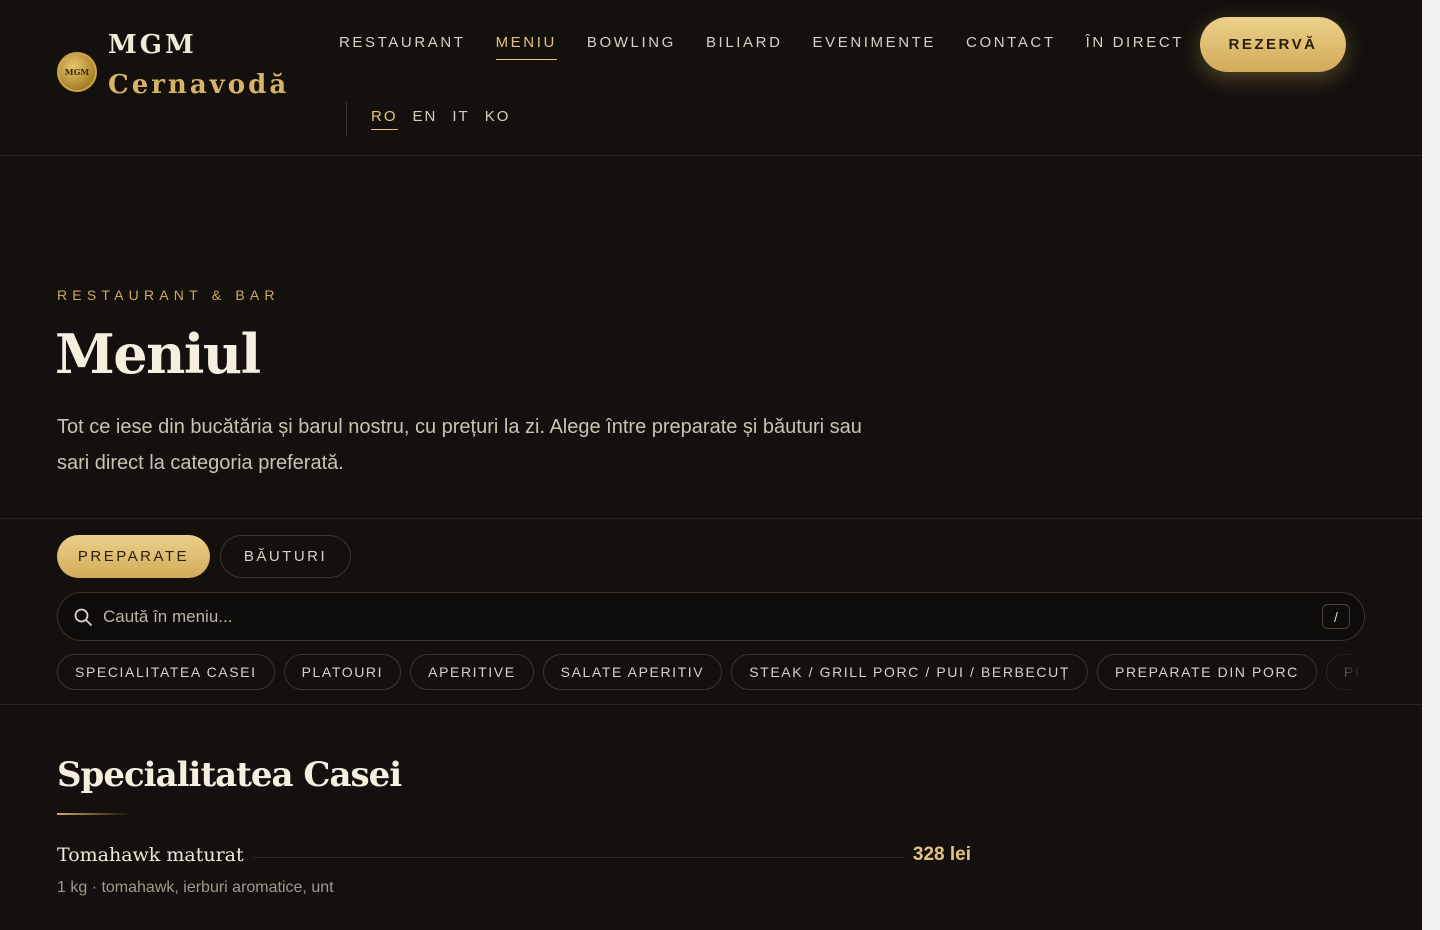 The height and width of the screenshot is (930, 1440). What do you see at coordinates (632, 672) in the screenshot?
I see `category-chip-salate-aperitiv: SALATE APERITIV` at bounding box center [632, 672].